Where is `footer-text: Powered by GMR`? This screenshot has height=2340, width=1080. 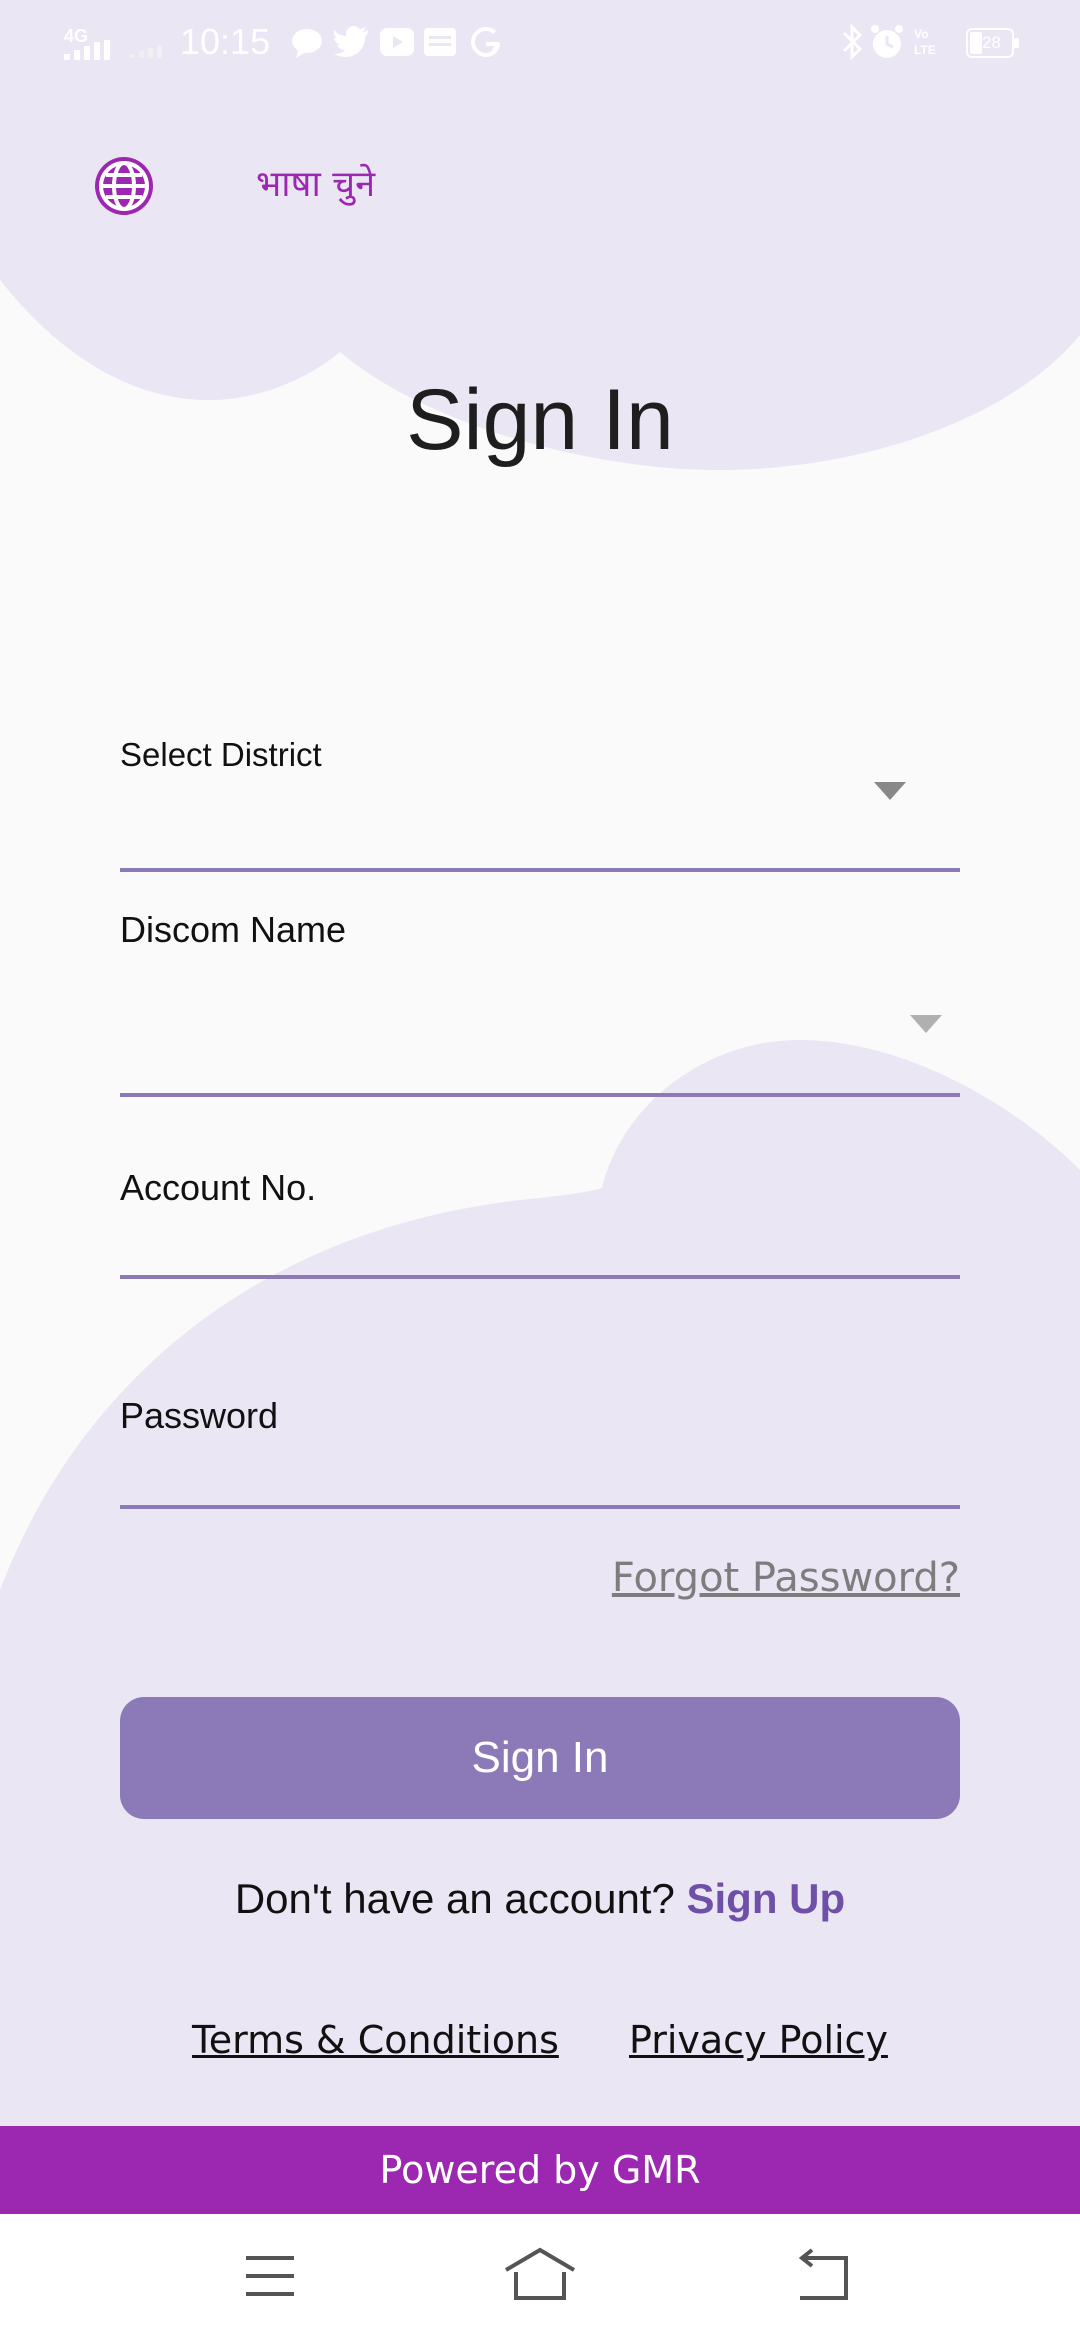
footer-text: Powered by GMR is located at coordinates (540, 2170).